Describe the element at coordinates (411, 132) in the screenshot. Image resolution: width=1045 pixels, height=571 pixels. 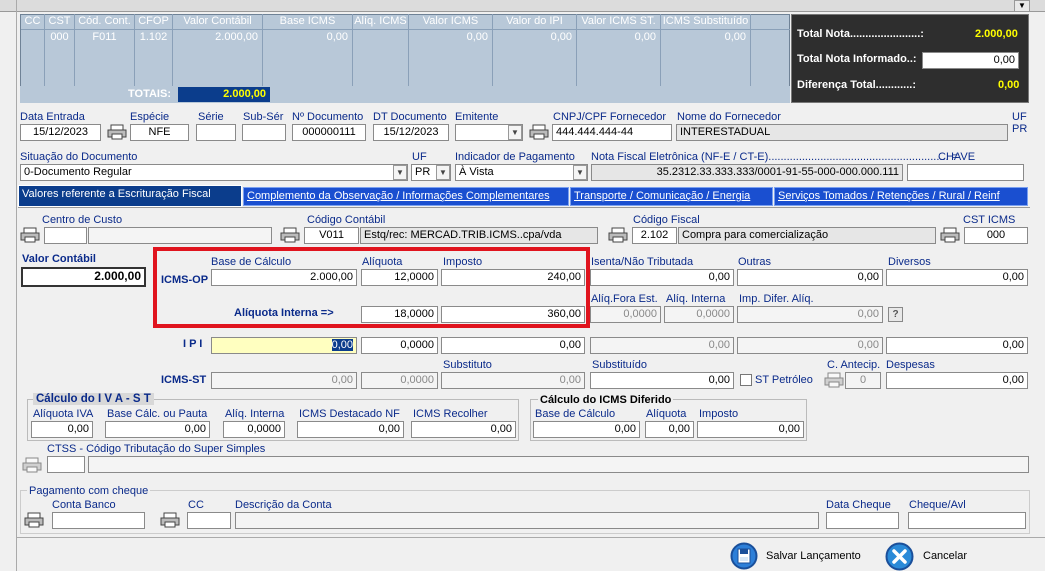
I see `dtdoc-input: 15/12/2023` at that location.